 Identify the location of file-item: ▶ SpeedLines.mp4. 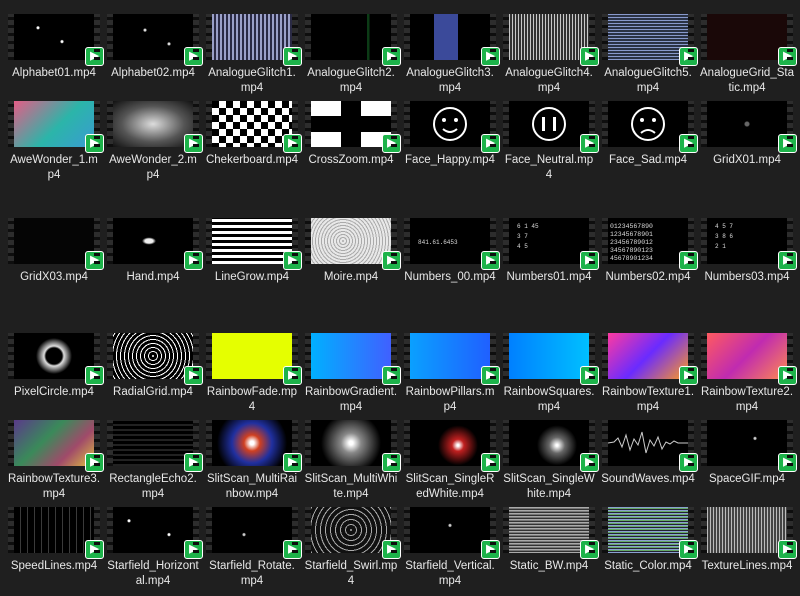
(54, 540).